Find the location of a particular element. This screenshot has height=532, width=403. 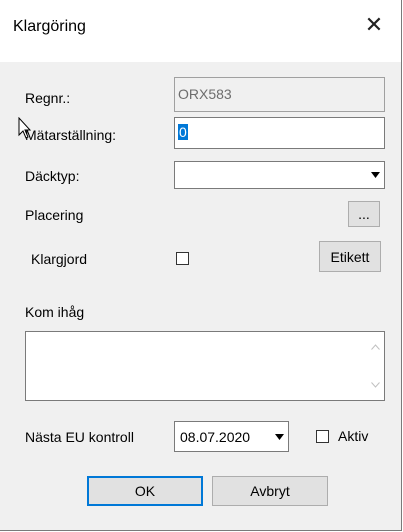

regnr-value: ORX583 is located at coordinates (205, 94).